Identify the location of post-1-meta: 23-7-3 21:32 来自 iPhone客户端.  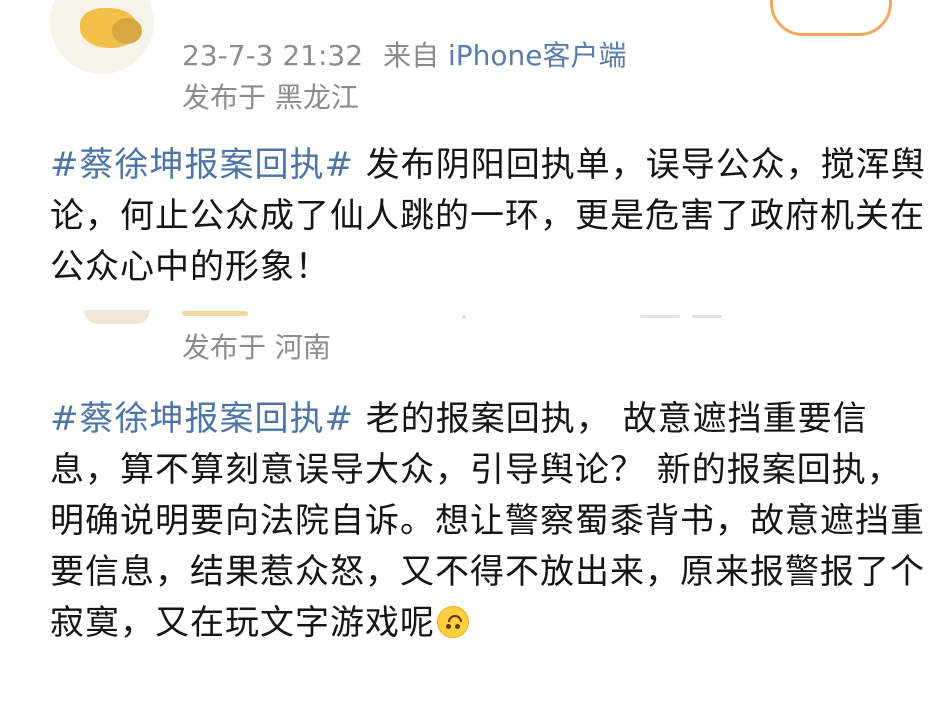
(404, 56).